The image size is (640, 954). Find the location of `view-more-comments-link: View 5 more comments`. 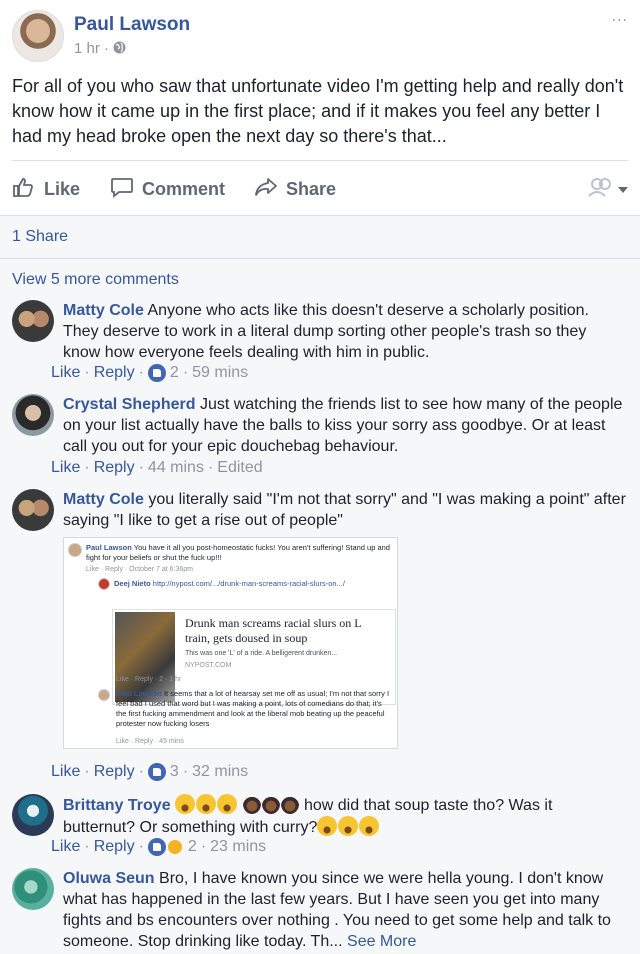

view-more-comments-link: View 5 more comments is located at coordinates (95, 280).